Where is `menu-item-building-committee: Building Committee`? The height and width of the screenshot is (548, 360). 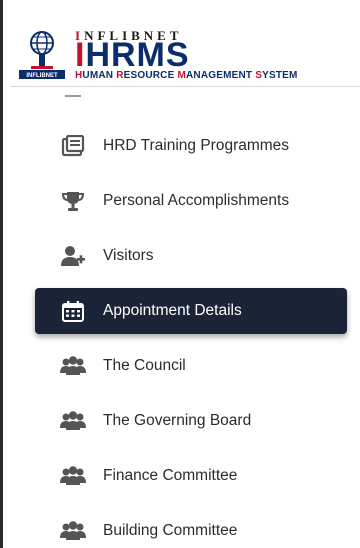
menu-item-building-committee: Building Committee is located at coordinates (191, 528).